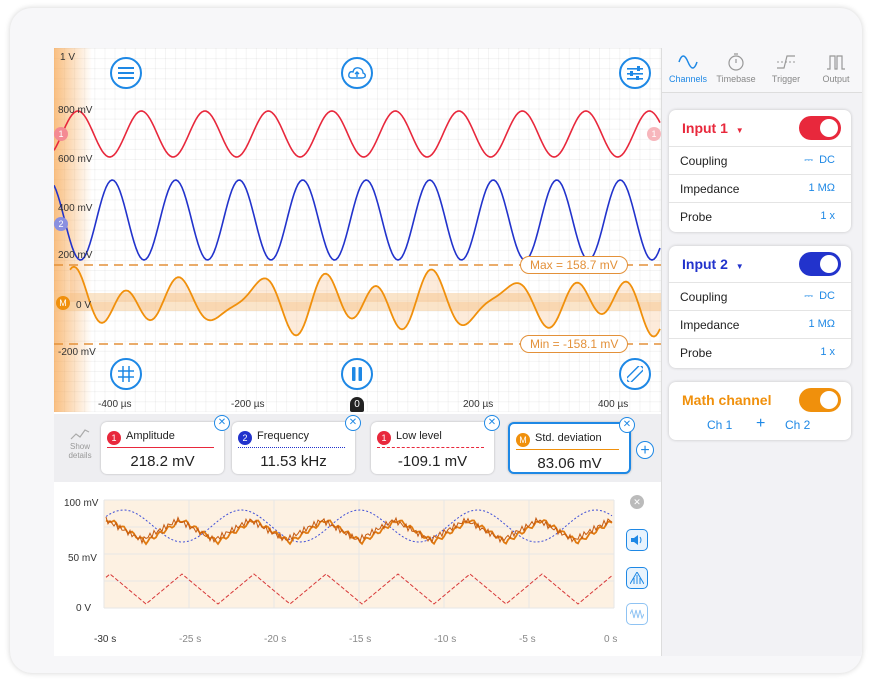 This screenshot has height=681, width=872. What do you see at coordinates (84, 305) in the screenshot?
I see `y-label-0v: 0 V` at bounding box center [84, 305].